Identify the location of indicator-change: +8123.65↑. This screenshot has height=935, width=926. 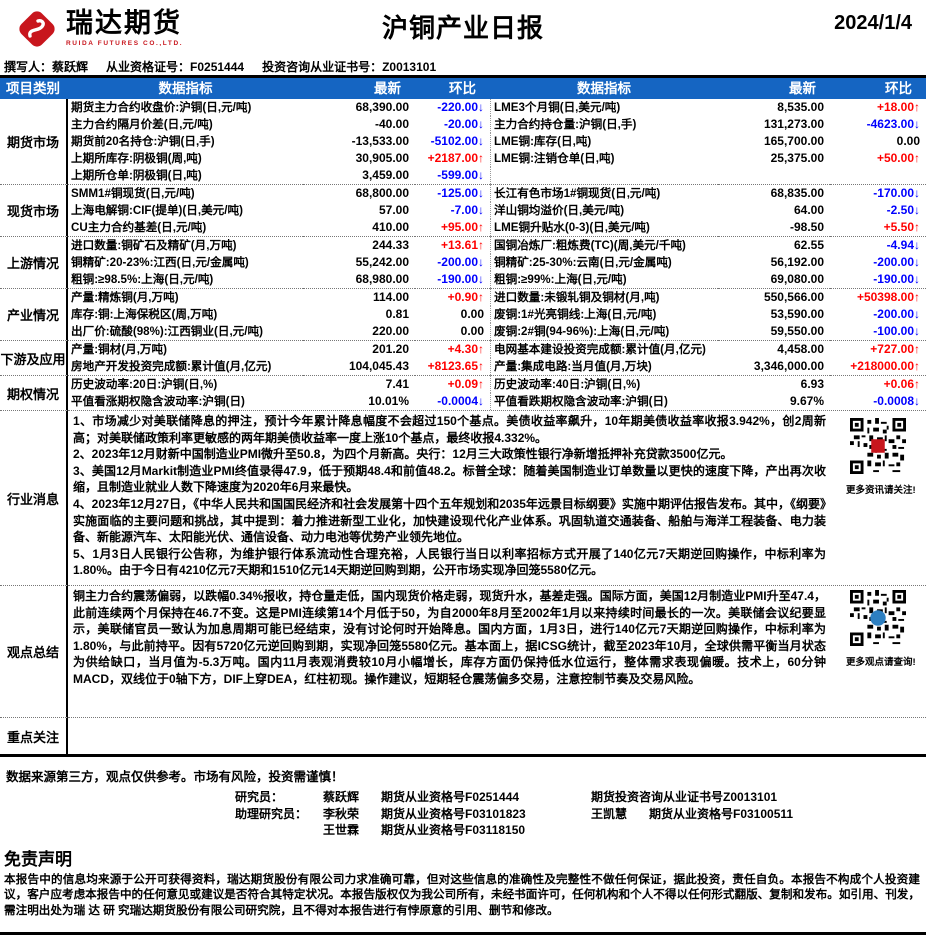
(455, 366).